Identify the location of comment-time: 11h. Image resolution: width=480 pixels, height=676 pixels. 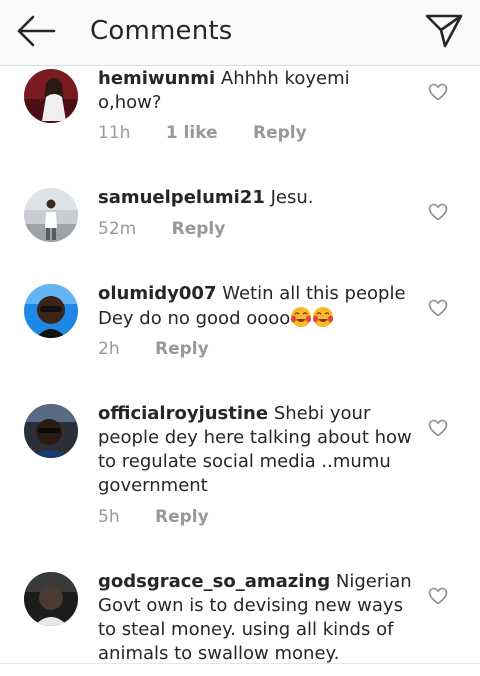
(114, 133).